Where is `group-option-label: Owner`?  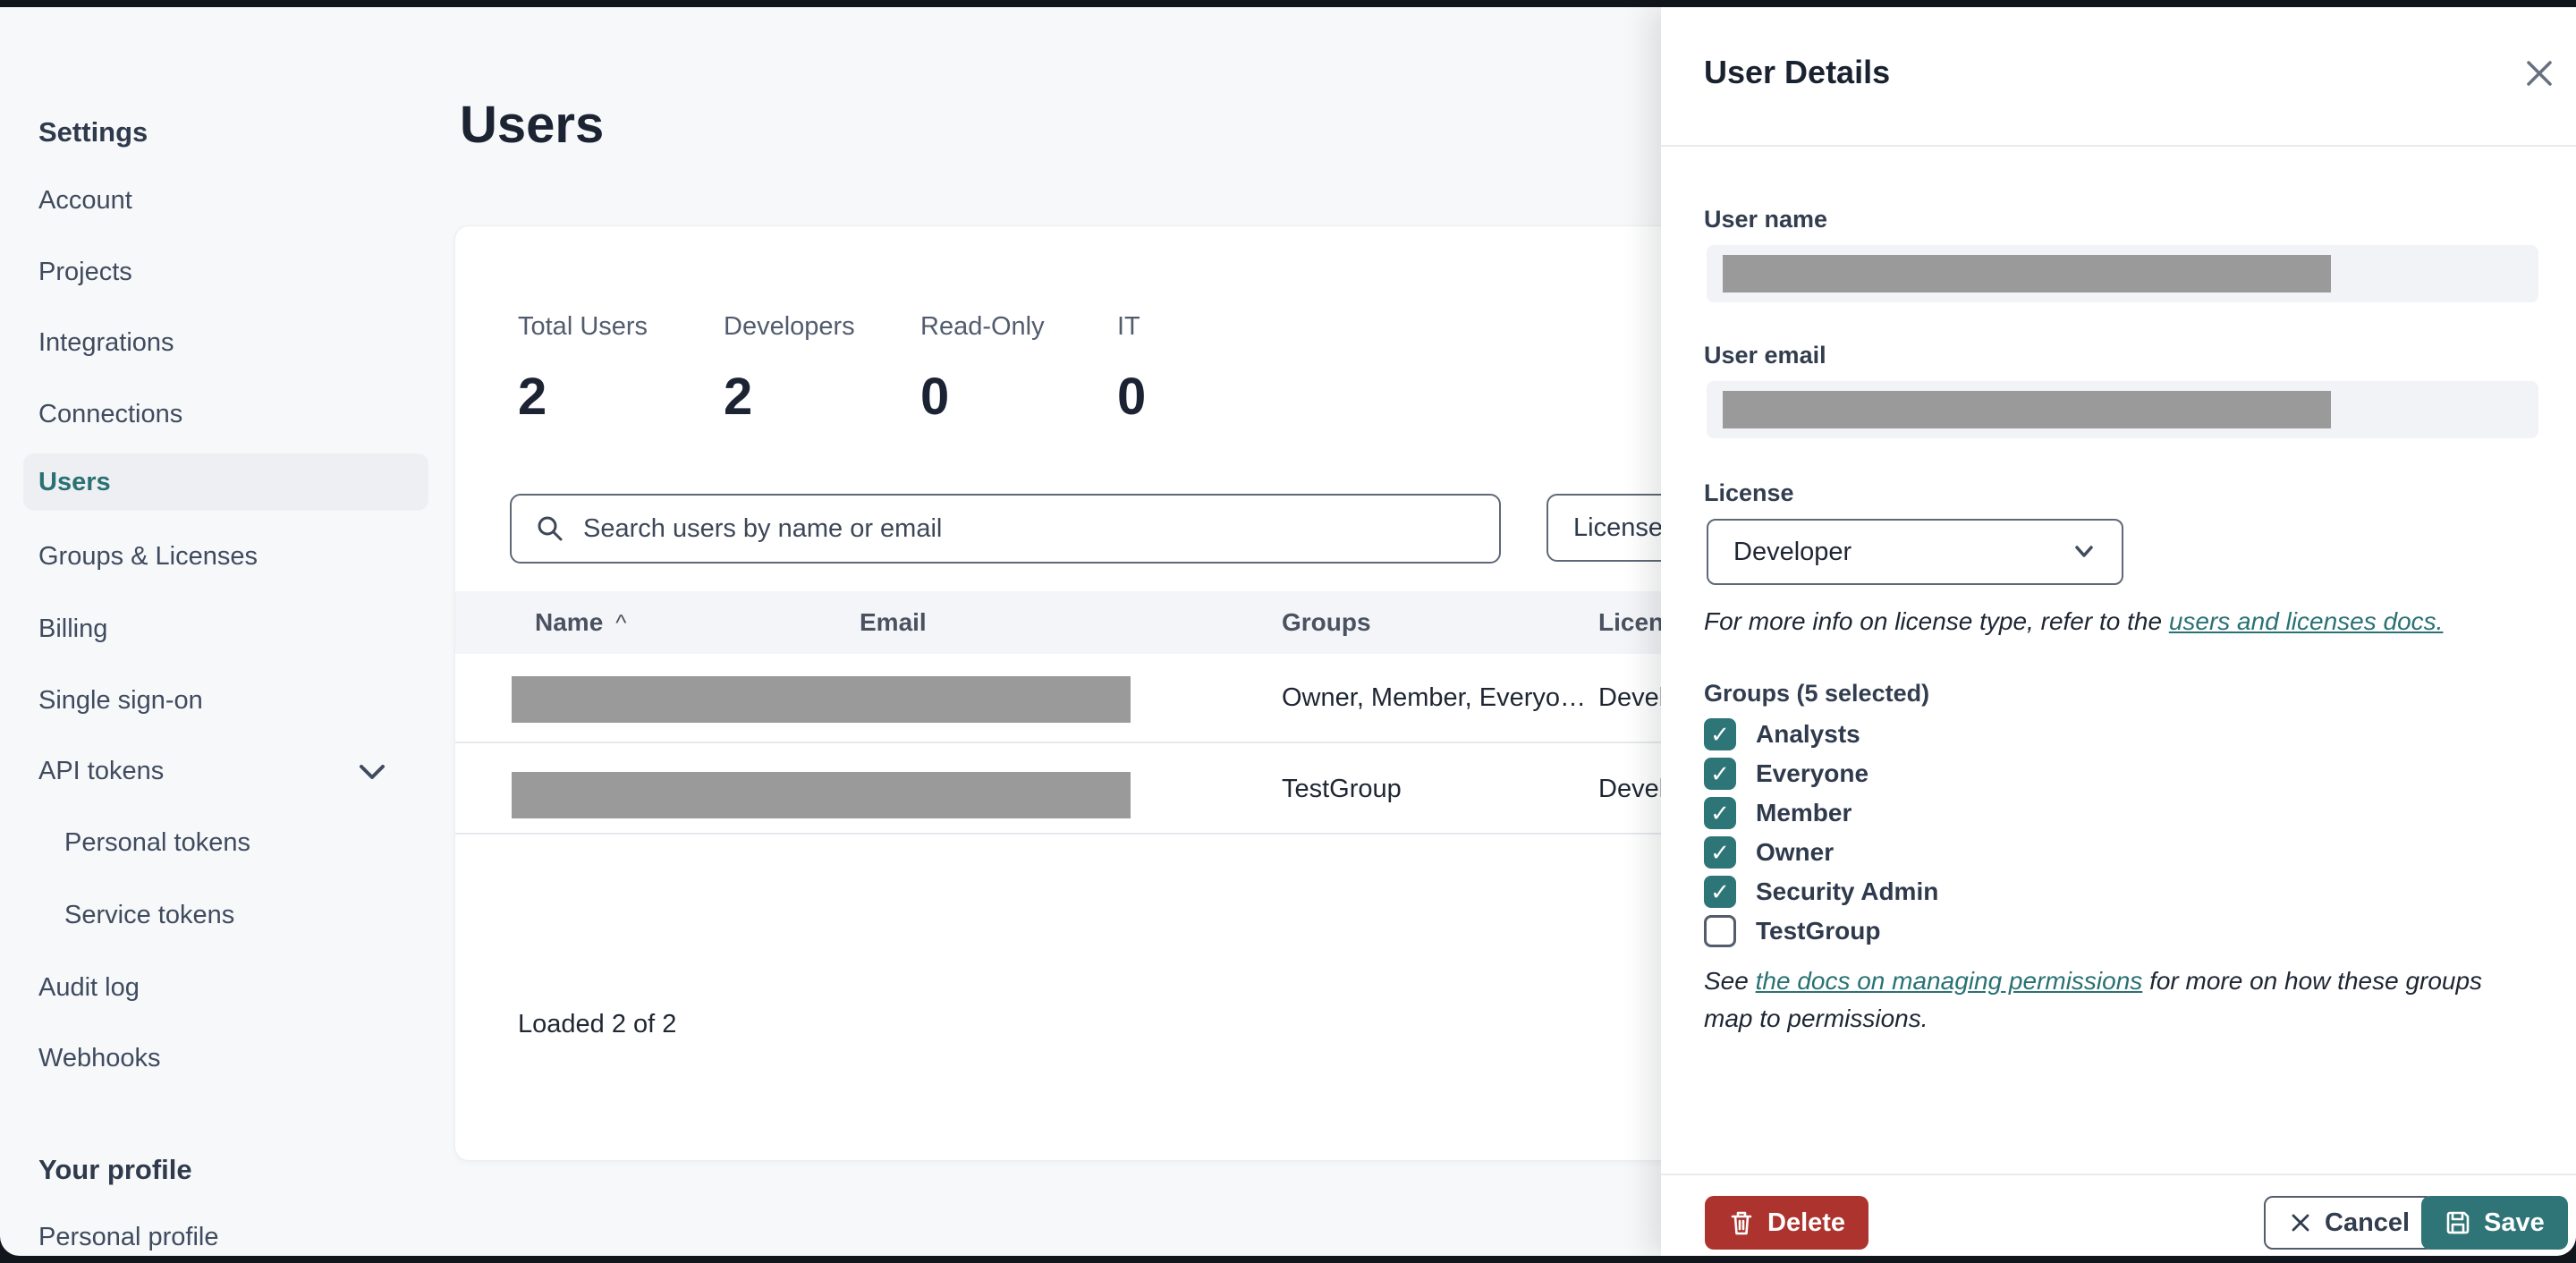 group-option-label: Owner is located at coordinates (1795, 852).